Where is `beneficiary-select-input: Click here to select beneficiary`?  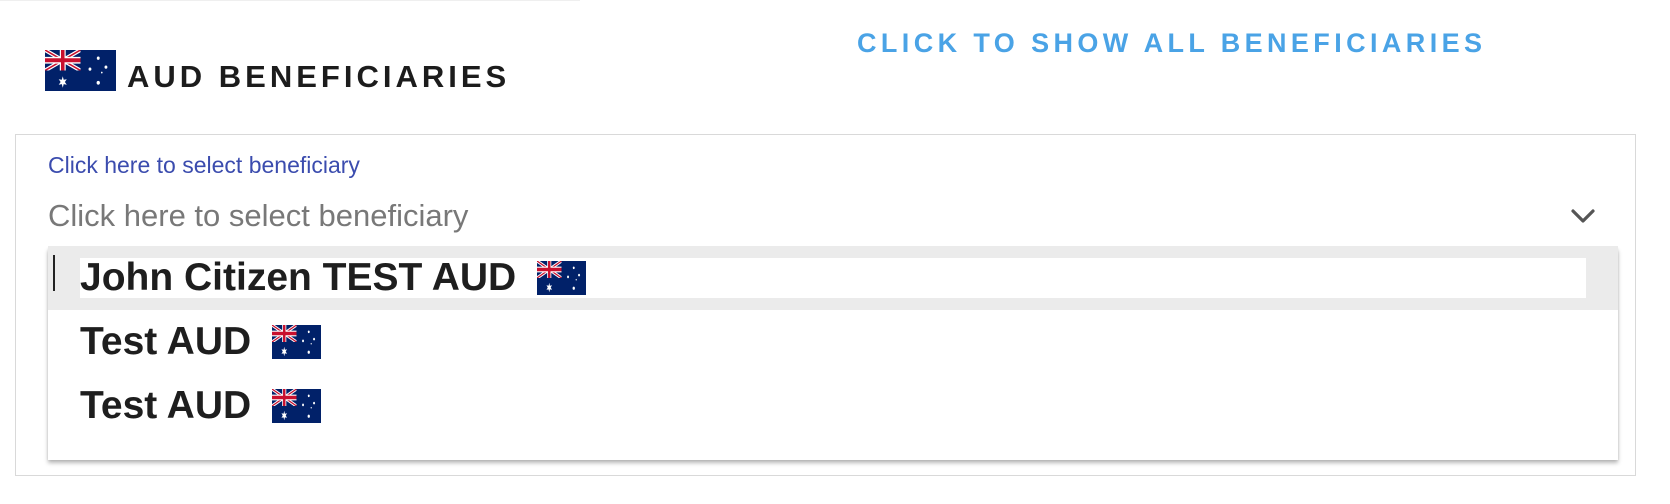 beneficiary-select-input: Click here to select beneficiary is located at coordinates (828, 221).